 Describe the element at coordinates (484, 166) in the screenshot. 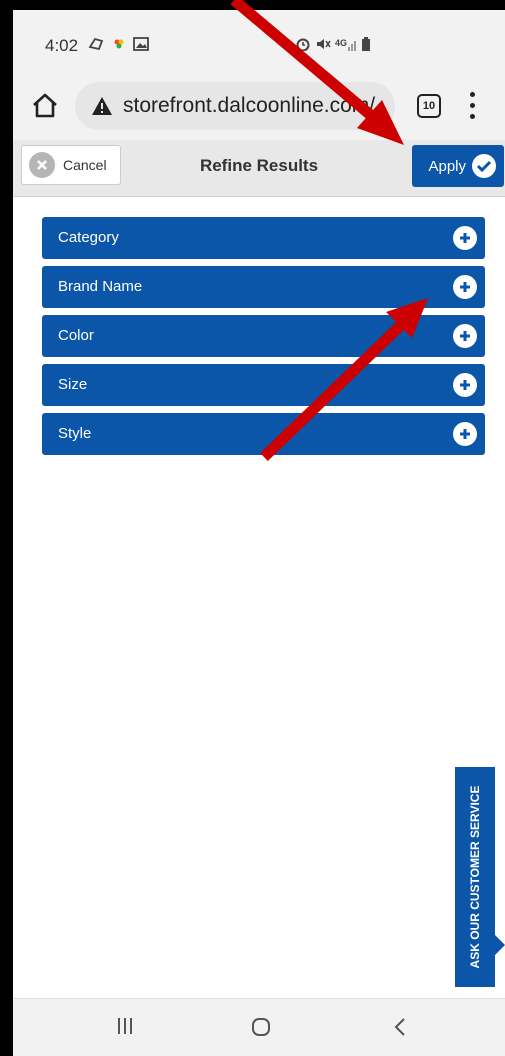

I see `checkmark-icon` at that location.